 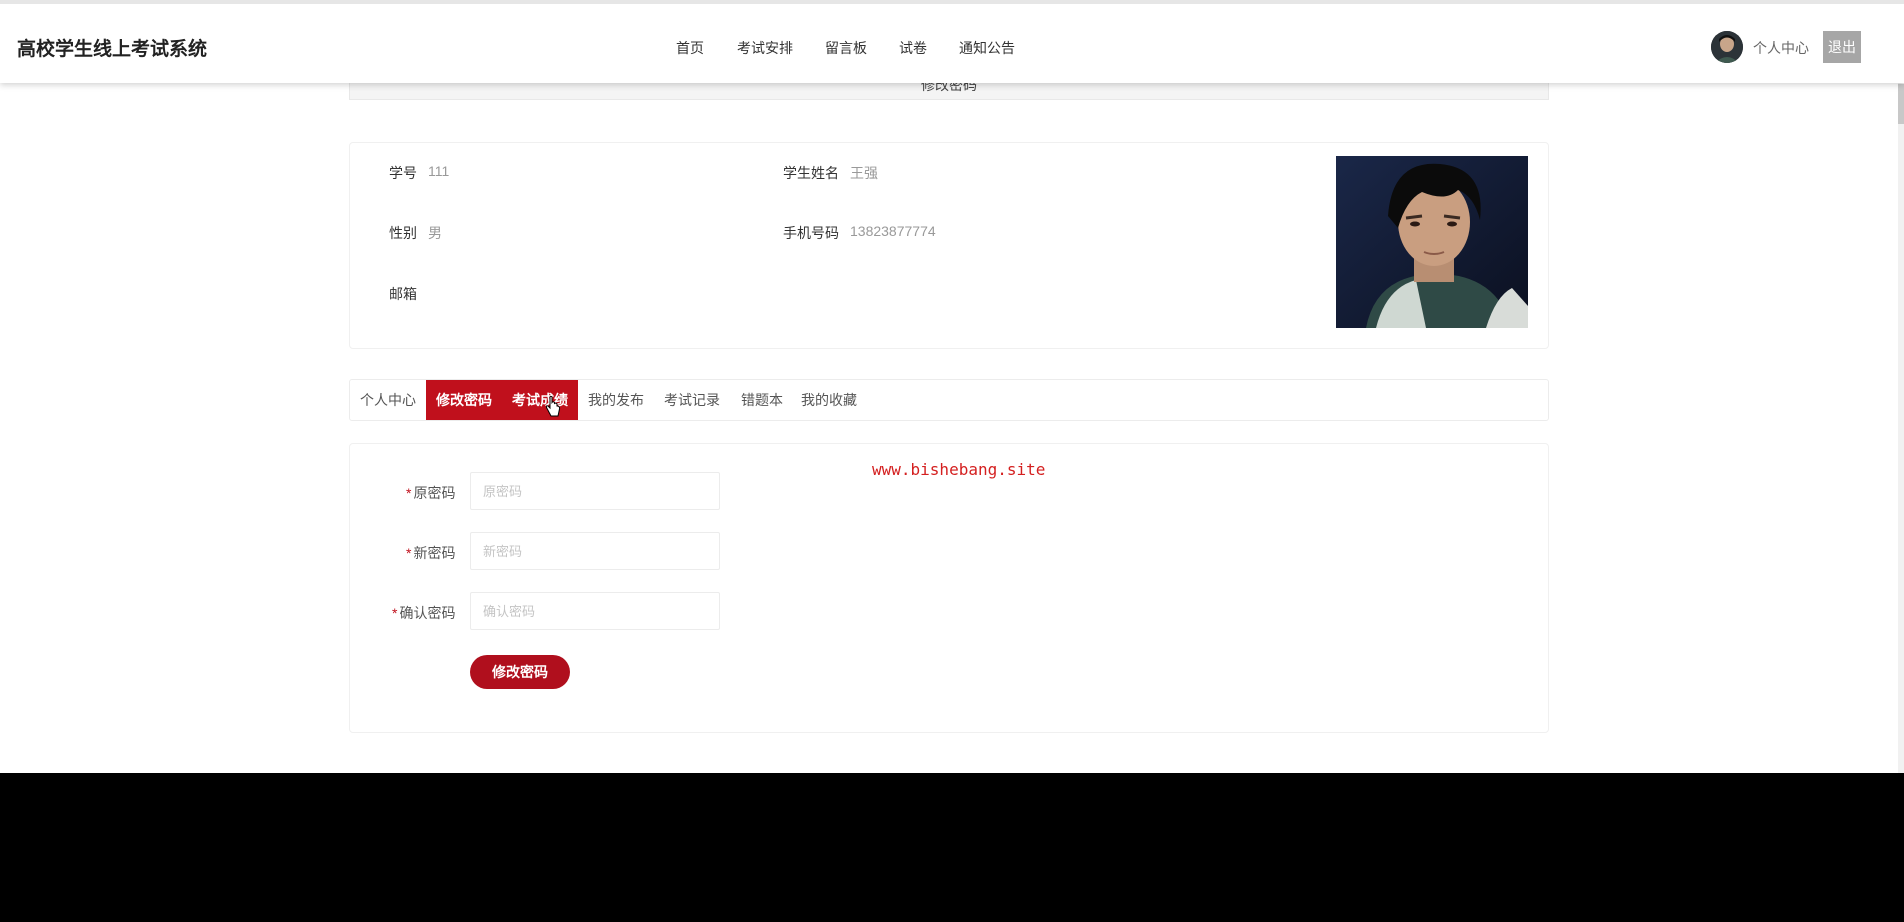 I want to click on nav-home: 首页, so click(x=690, y=48).